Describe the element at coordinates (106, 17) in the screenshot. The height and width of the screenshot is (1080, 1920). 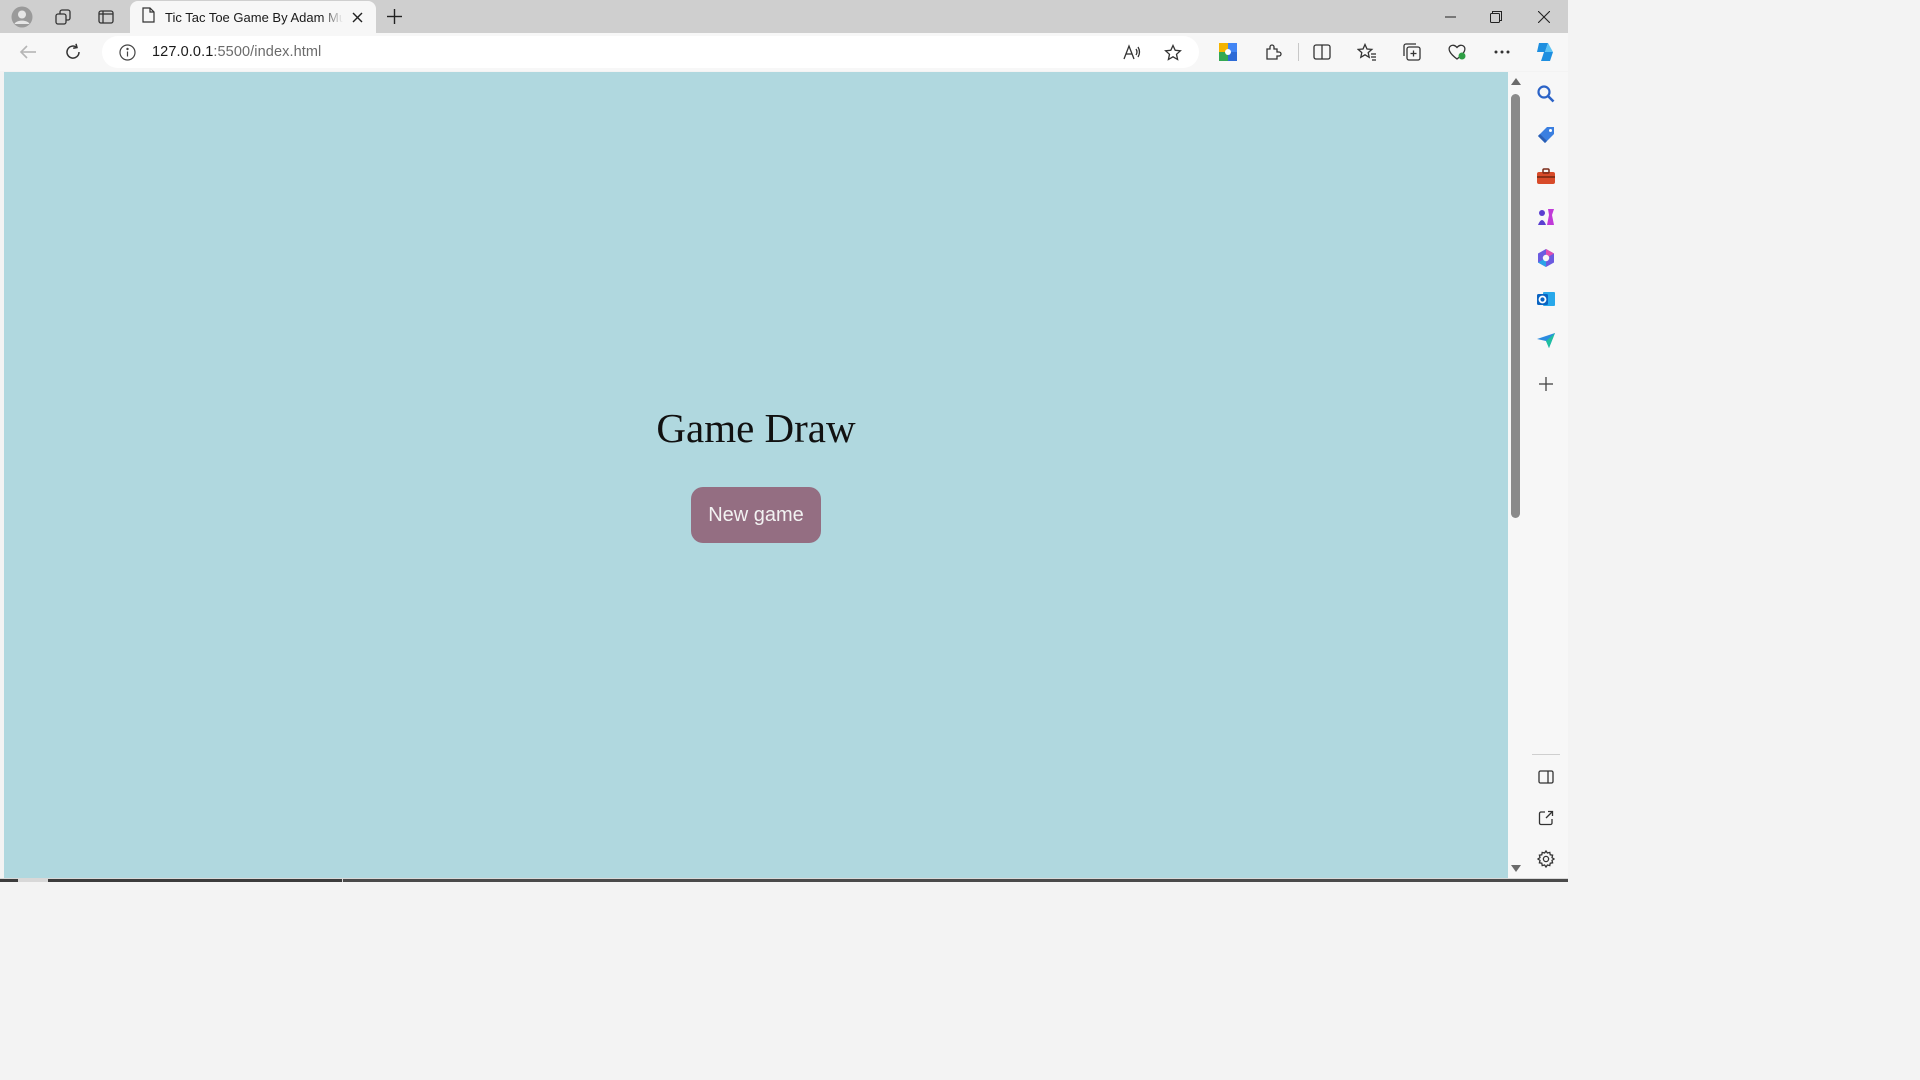
I see `tab-actions-icon` at that location.